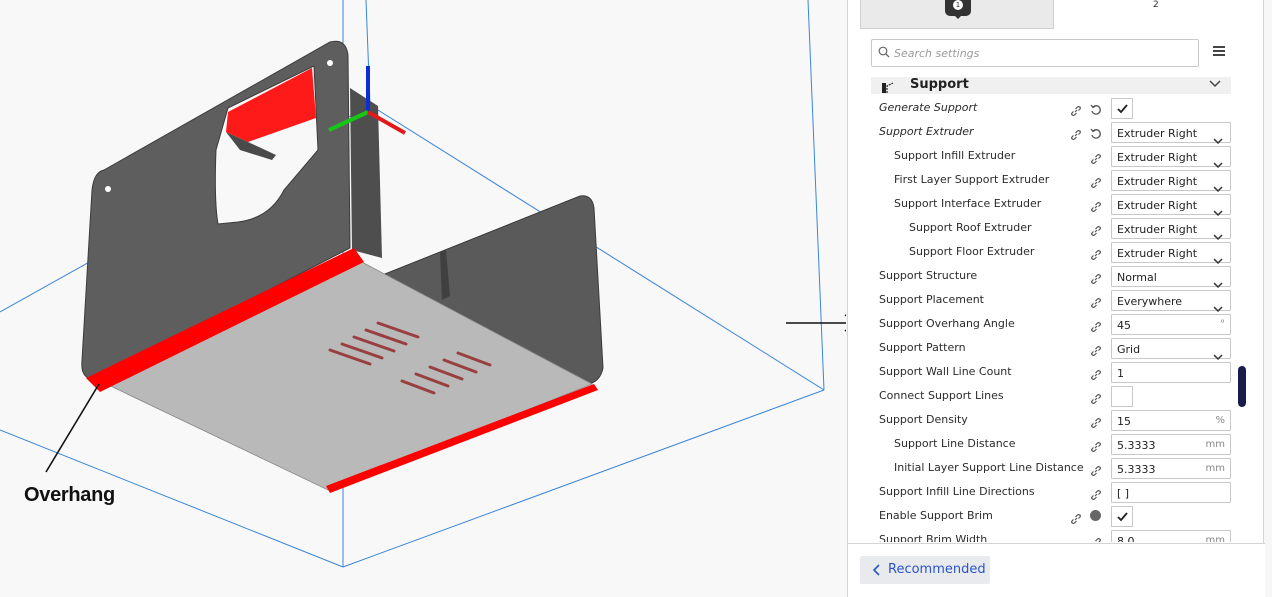  Describe the element at coordinates (1056, 156) in the screenshot. I see `setting-row: Support Infill Extruder Extruder Right` at that location.